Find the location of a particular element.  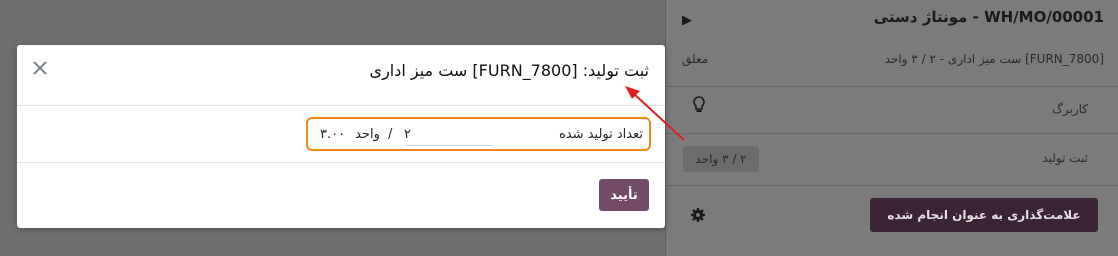

close-button is located at coordinates (40, 68).